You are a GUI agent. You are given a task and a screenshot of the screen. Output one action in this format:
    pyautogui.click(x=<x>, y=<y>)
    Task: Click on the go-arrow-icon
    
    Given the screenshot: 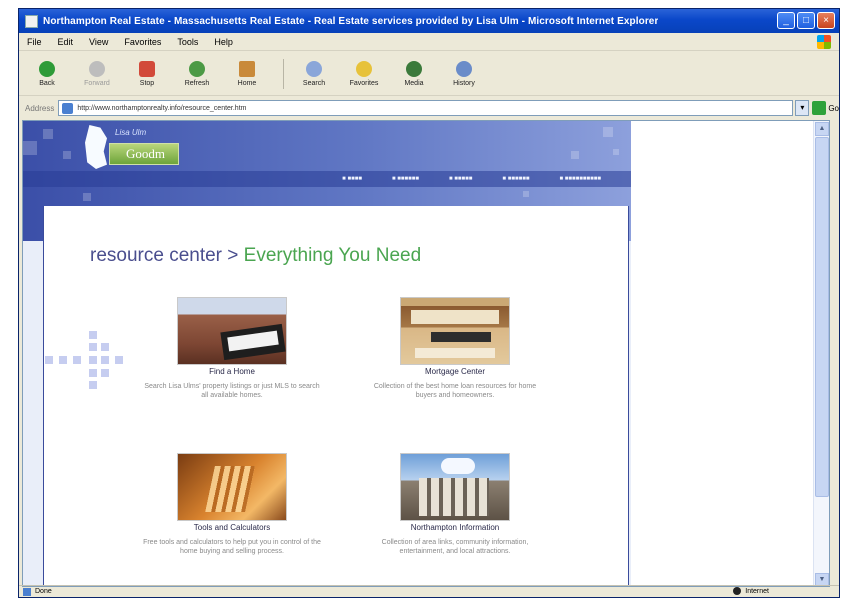 What is the action you would take?
    pyautogui.click(x=819, y=108)
    